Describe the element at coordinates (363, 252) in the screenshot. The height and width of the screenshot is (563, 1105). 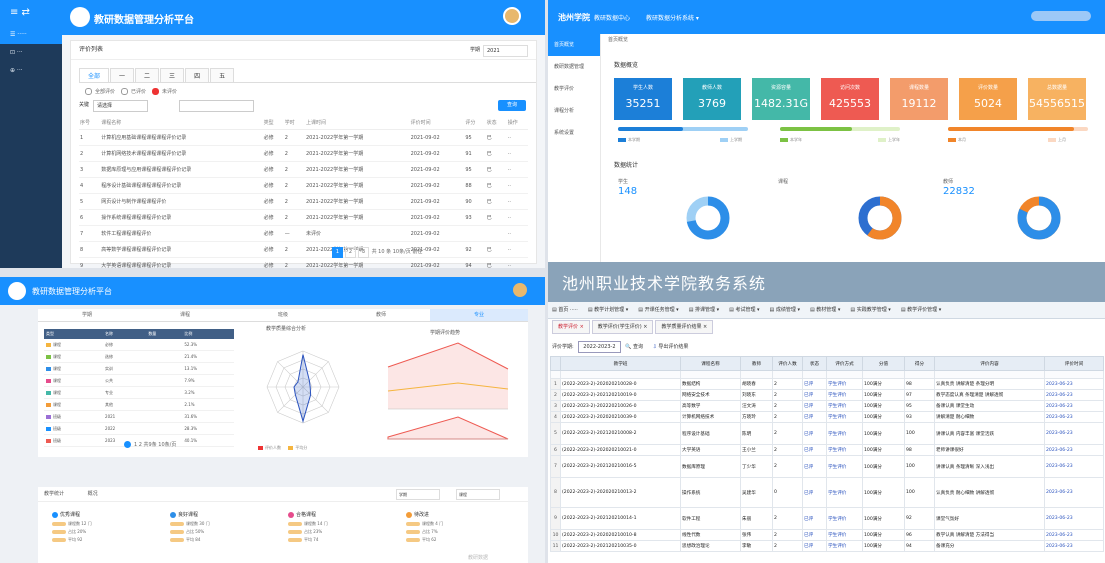
I see `page-button: 3` at that location.